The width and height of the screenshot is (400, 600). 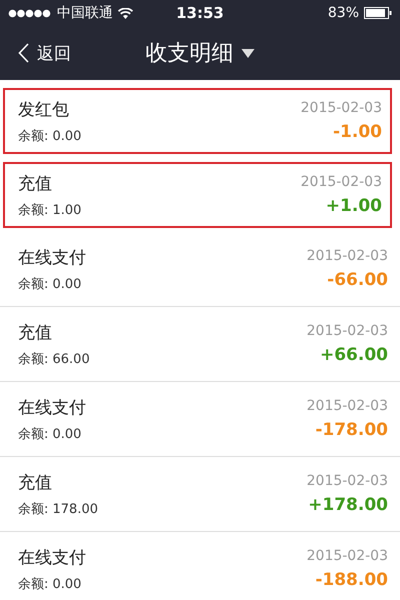 I want to click on dropdown-triangle-icon, so click(x=248, y=53).